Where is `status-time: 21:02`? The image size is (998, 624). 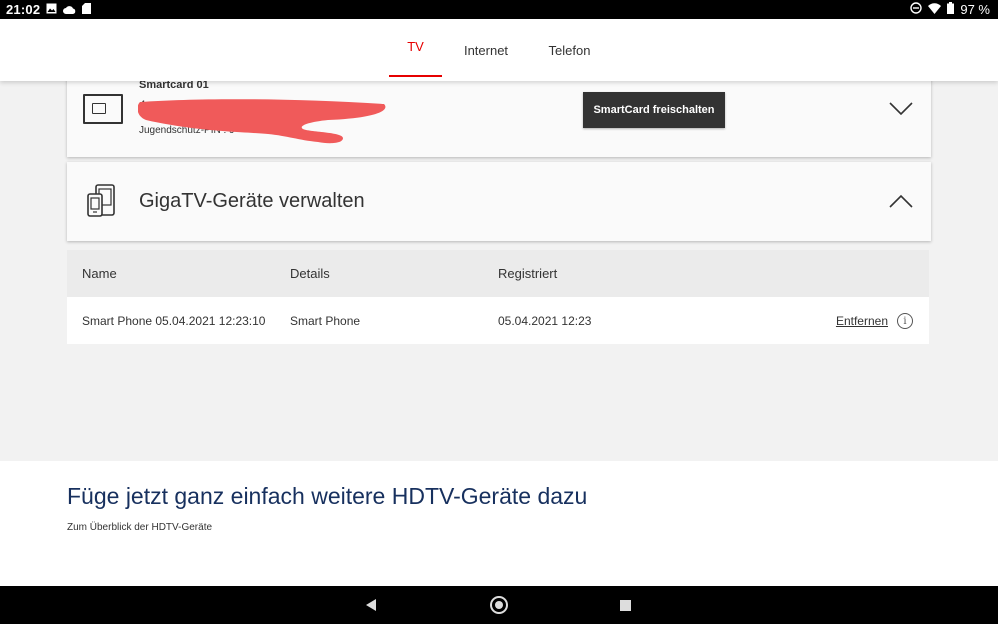 status-time: 21:02 is located at coordinates (23, 9).